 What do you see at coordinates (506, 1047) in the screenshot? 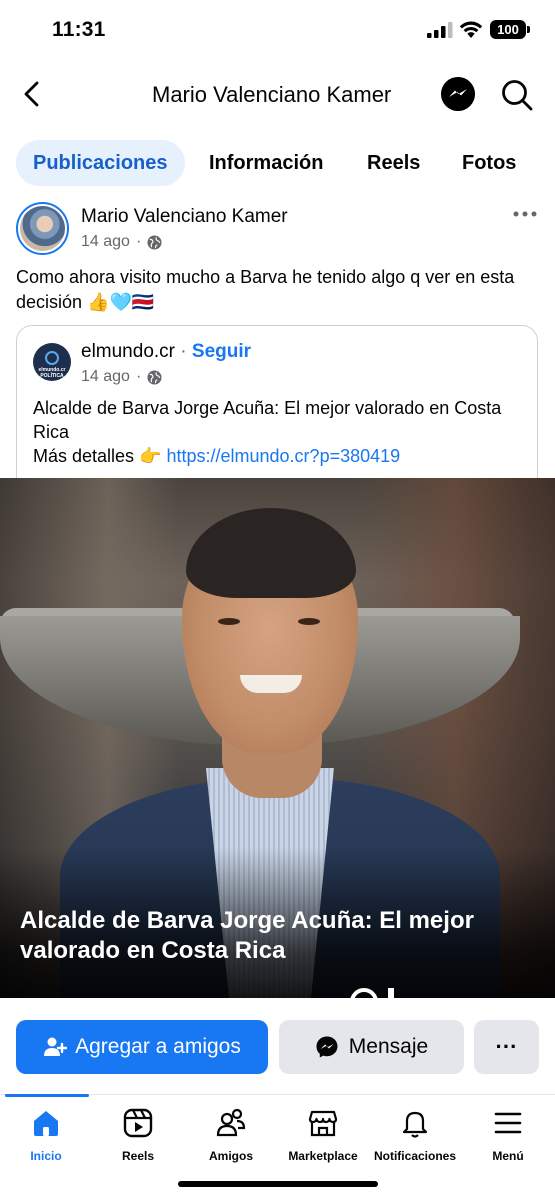
I see `more-actions-button: ···` at bounding box center [506, 1047].